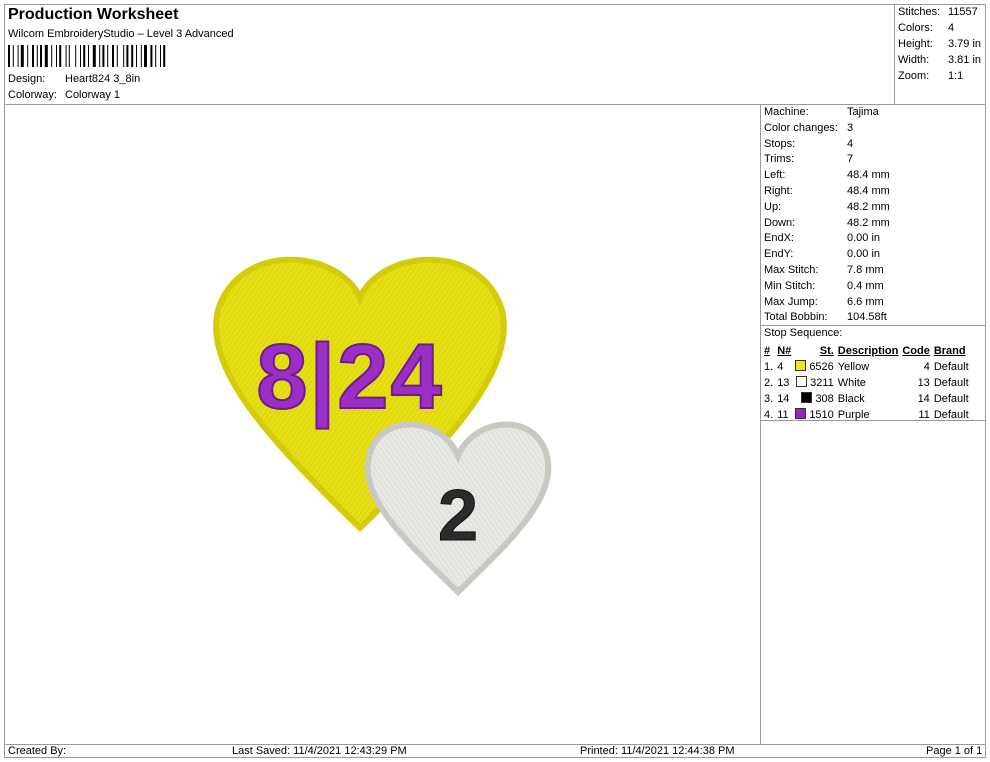 The height and width of the screenshot is (762, 990). Describe the element at coordinates (778, 191) in the screenshot. I see `machine-info-label: Right:` at that location.